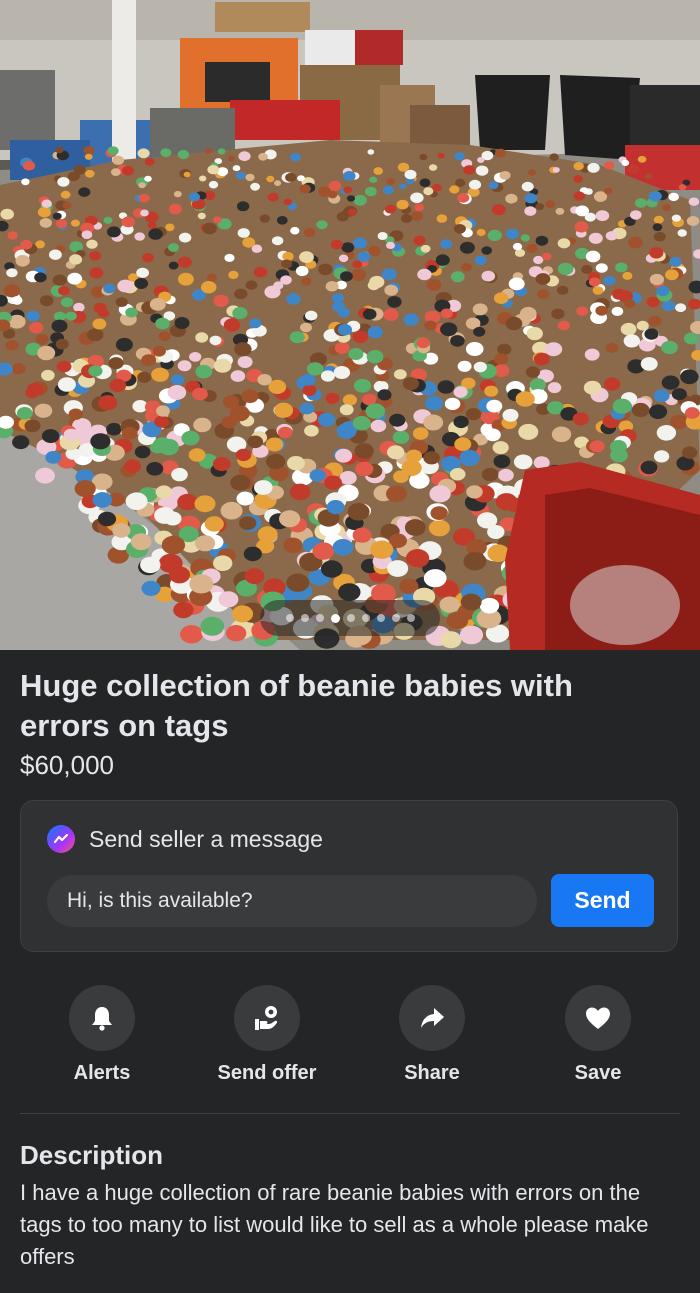 This screenshot has height=1293, width=700. What do you see at coordinates (102, 1018) in the screenshot?
I see `bell-icon` at bounding box center [102, 1018].